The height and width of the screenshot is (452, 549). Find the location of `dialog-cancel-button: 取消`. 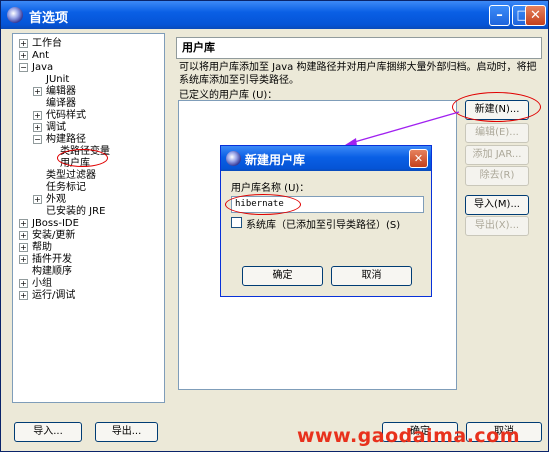

dialog-cancel-button: 取消 is located at coordinates (371, 276).